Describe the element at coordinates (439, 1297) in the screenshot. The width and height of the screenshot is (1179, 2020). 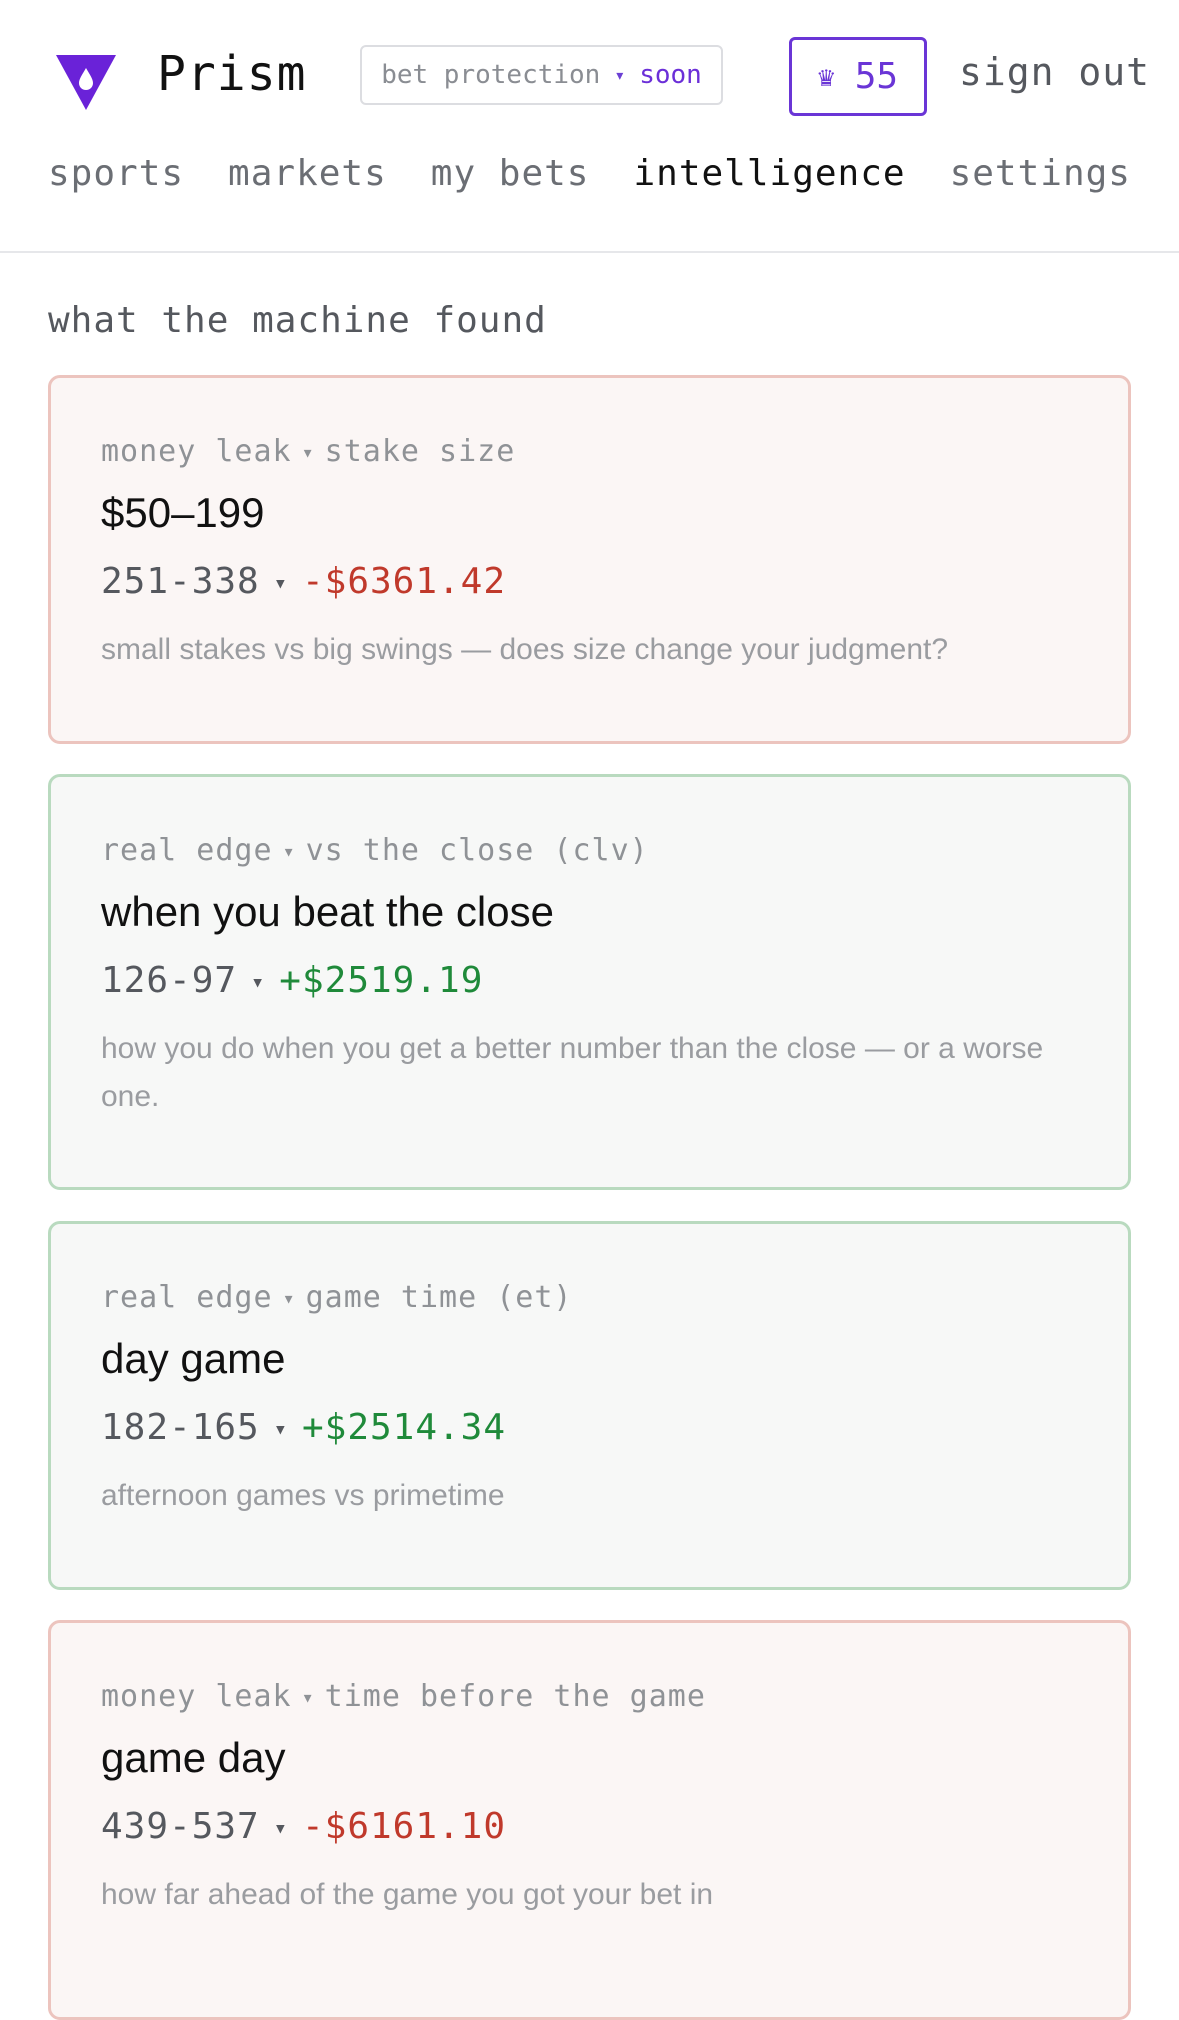
I see `card-category: game time (et)` at that location.